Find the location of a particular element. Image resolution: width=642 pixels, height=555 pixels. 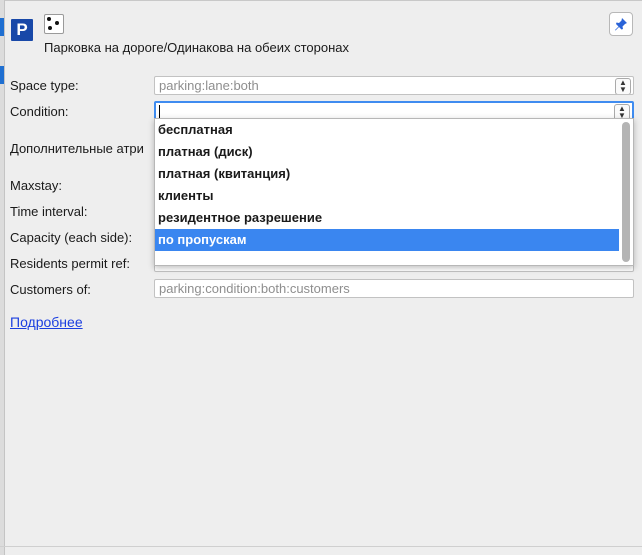

more-info-link: Подробнее is located at coordinates (46, 322).